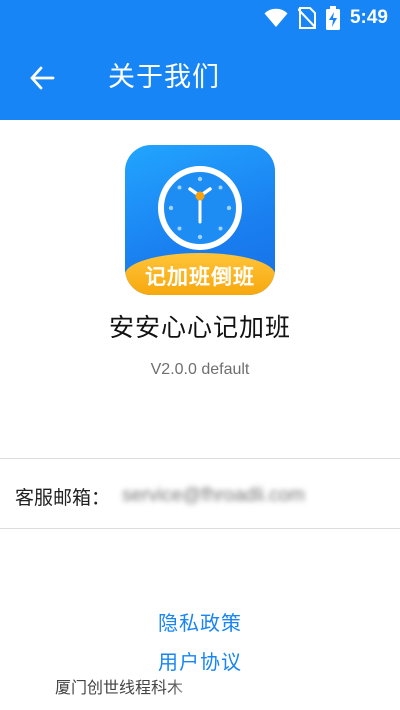  What do you see at coordinates (200, 18) in the screenshot?
I see `status-bar: 5:49` at bounding box center [200, 18].